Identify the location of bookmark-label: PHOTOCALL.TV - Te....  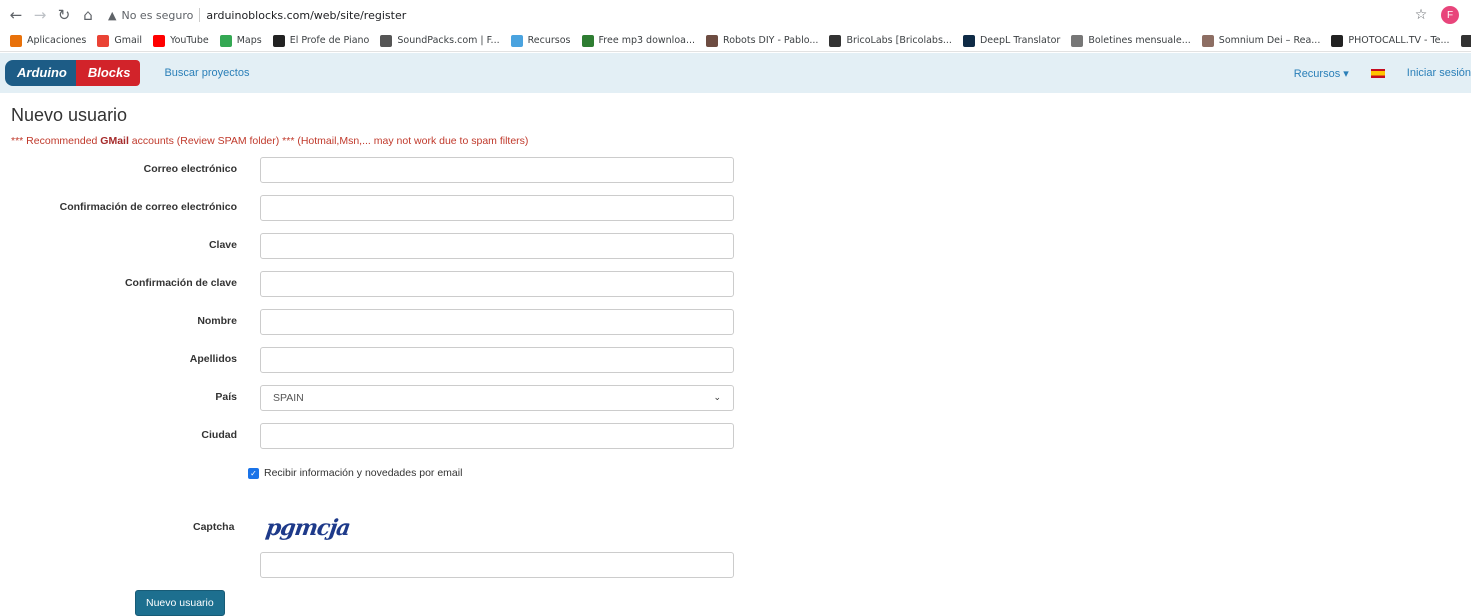
(1399, 40).